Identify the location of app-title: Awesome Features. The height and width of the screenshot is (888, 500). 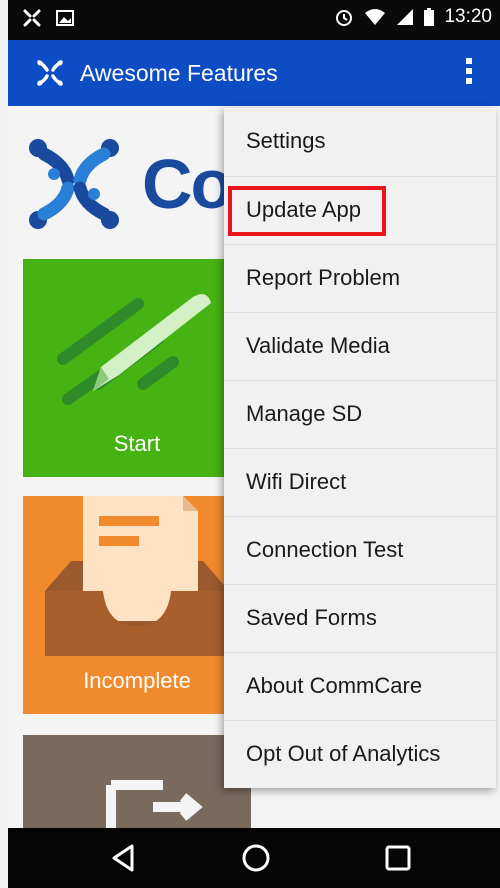
(179, 73).